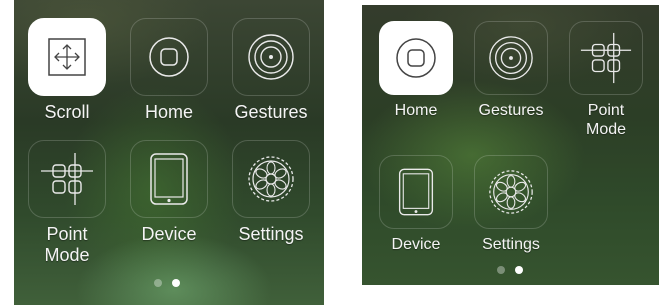  I want to click on scroll-tile, so click(67, 57).